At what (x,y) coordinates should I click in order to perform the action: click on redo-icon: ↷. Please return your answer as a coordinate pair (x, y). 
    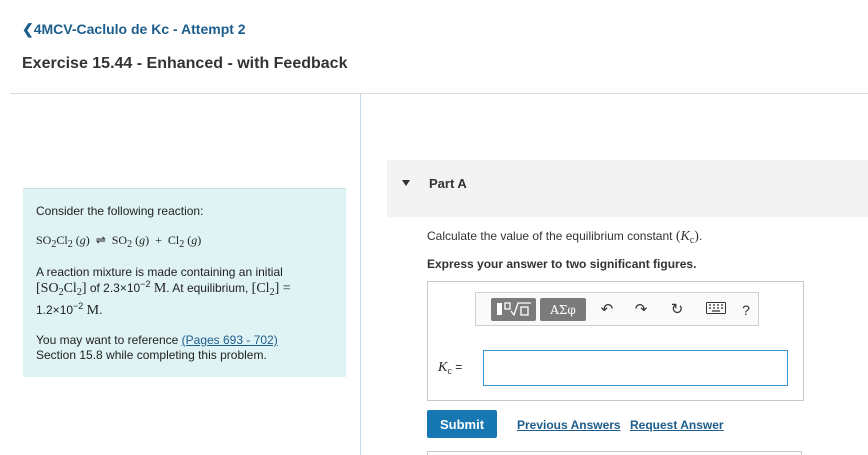
    Looking at the image, I should click on (641, 310).